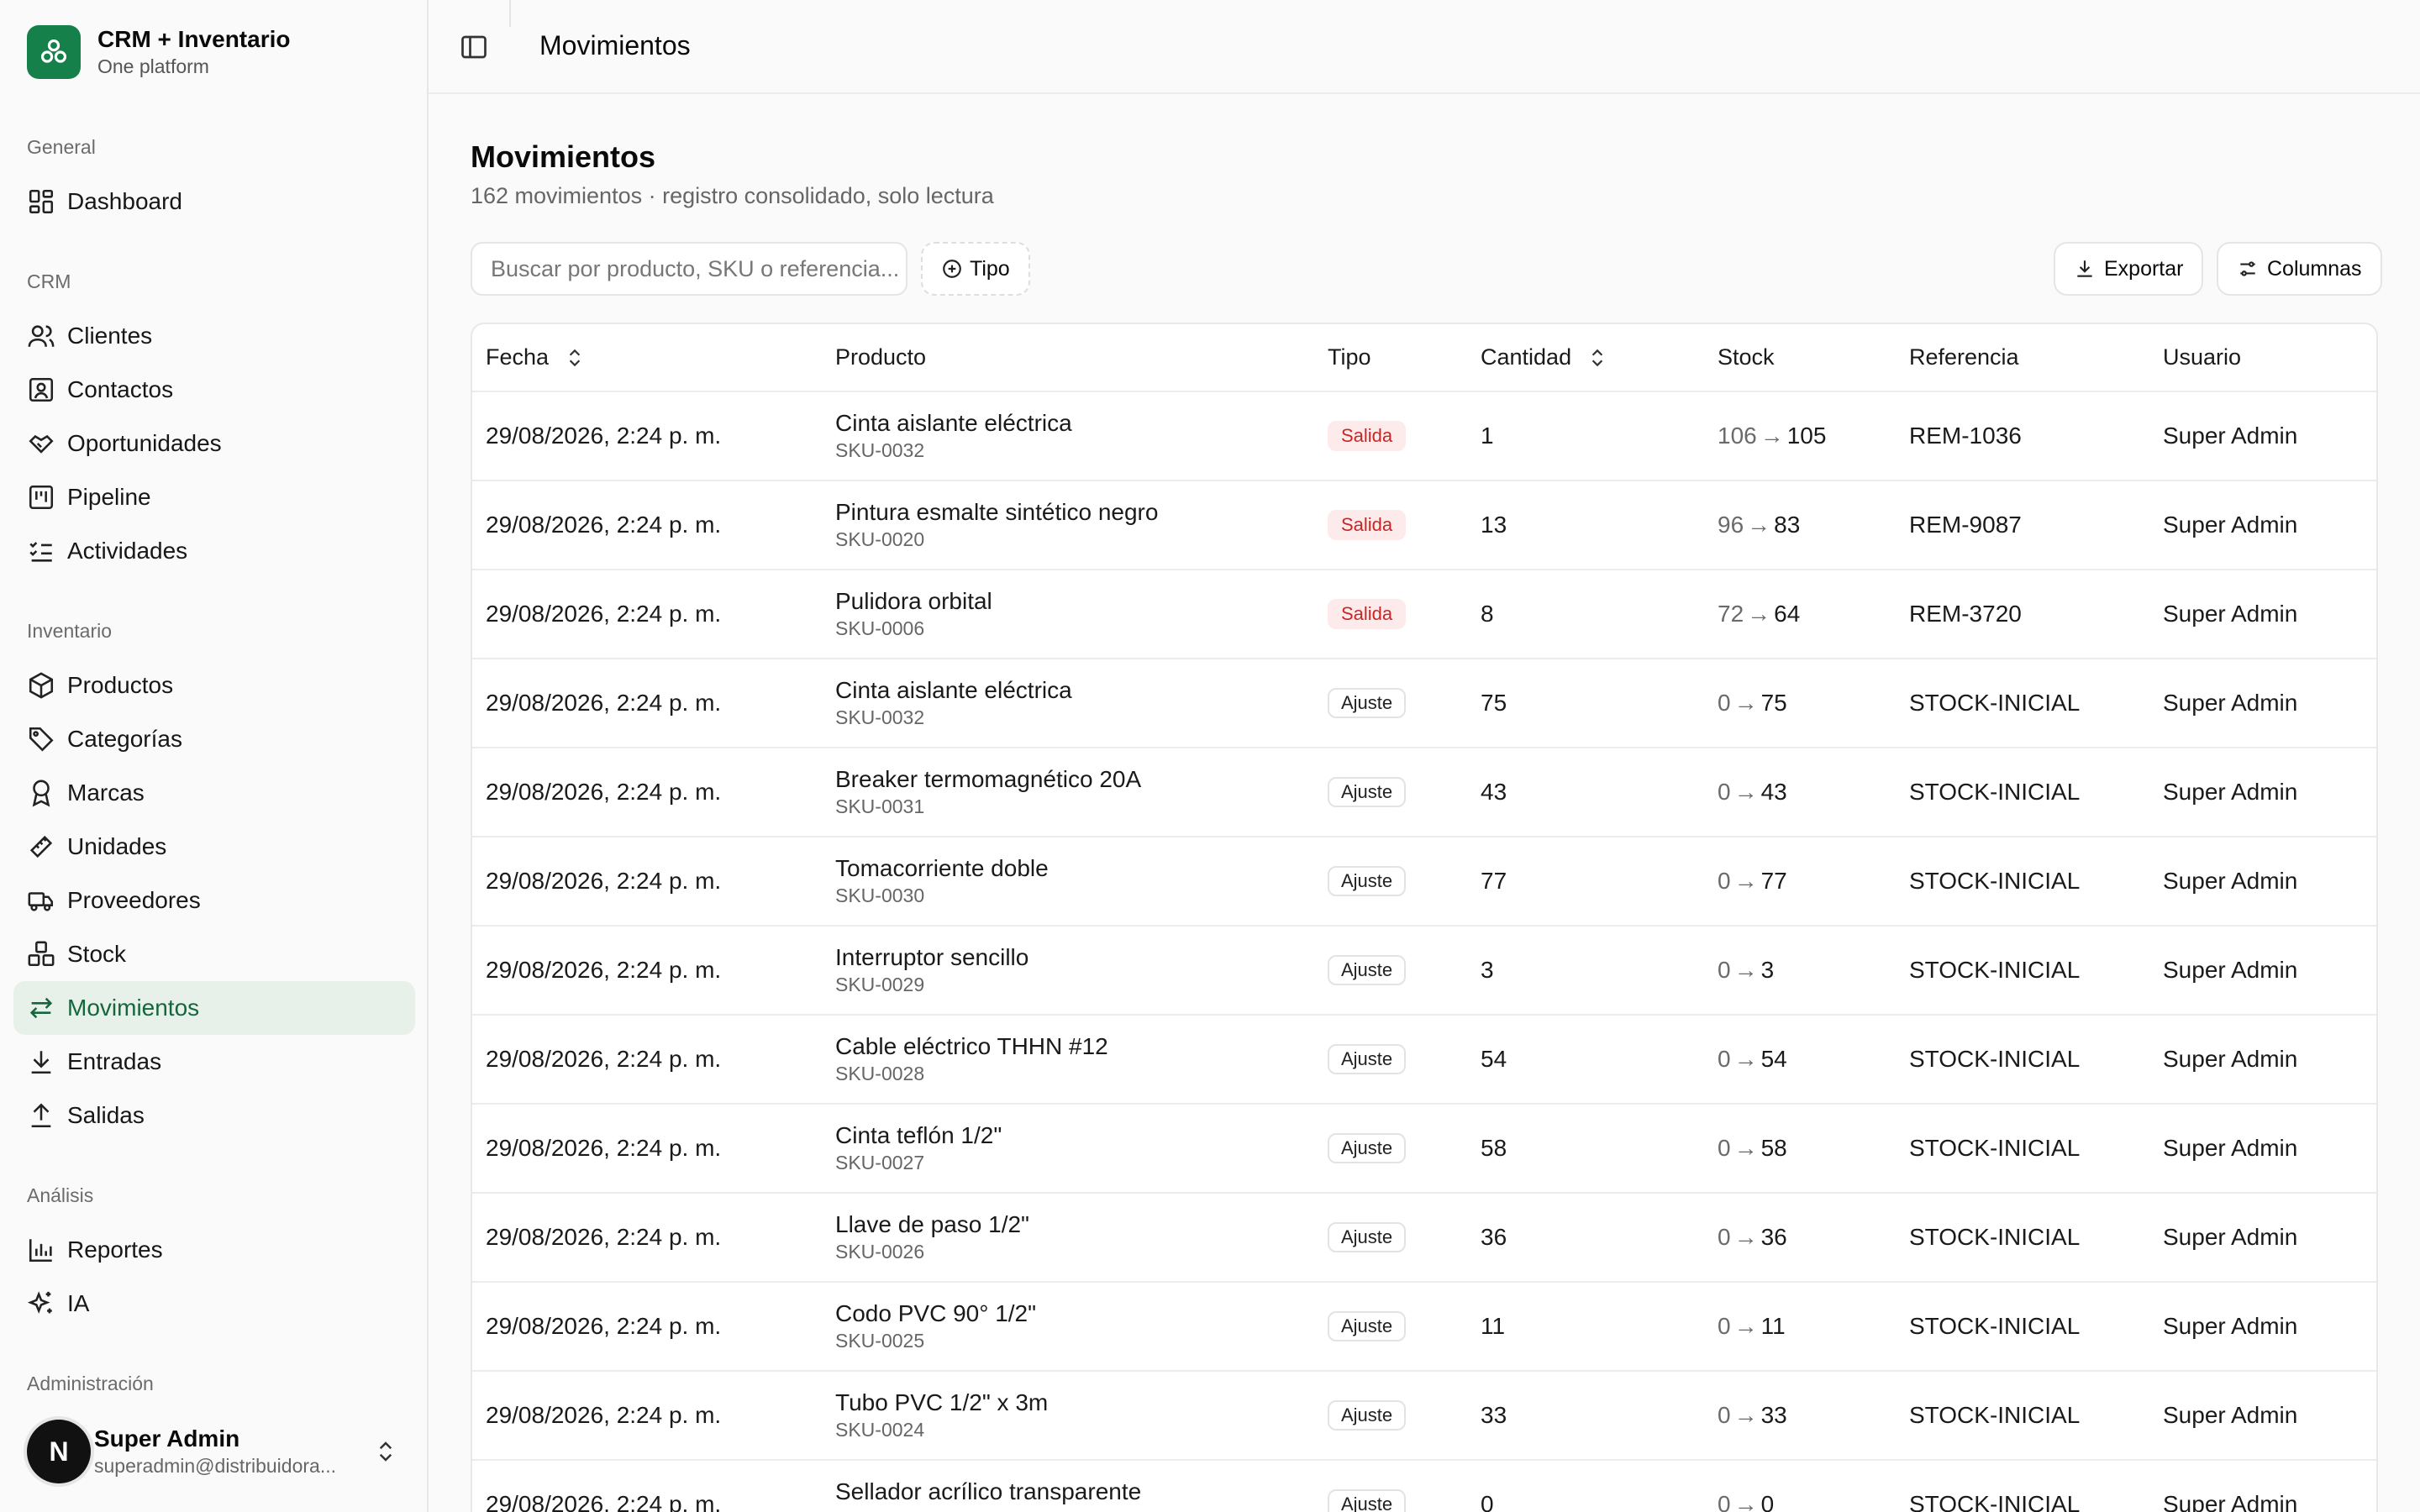  What do you see at coordinates (78, 1303) in the screenshot?
I see `sidebar-item-label: IA` at bounding box center [78, 1303].